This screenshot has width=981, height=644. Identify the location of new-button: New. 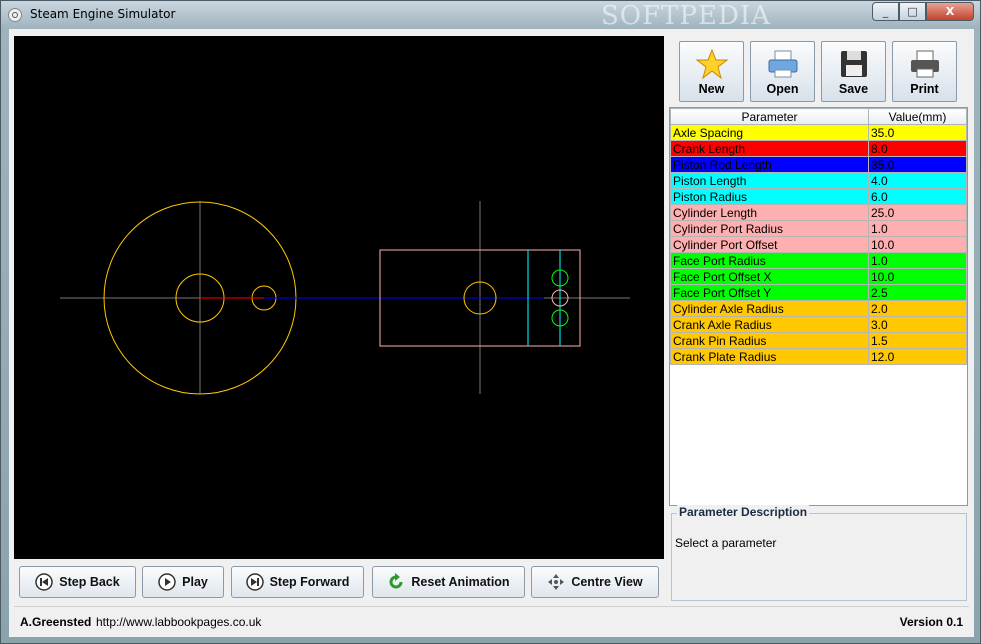
(711, 71).